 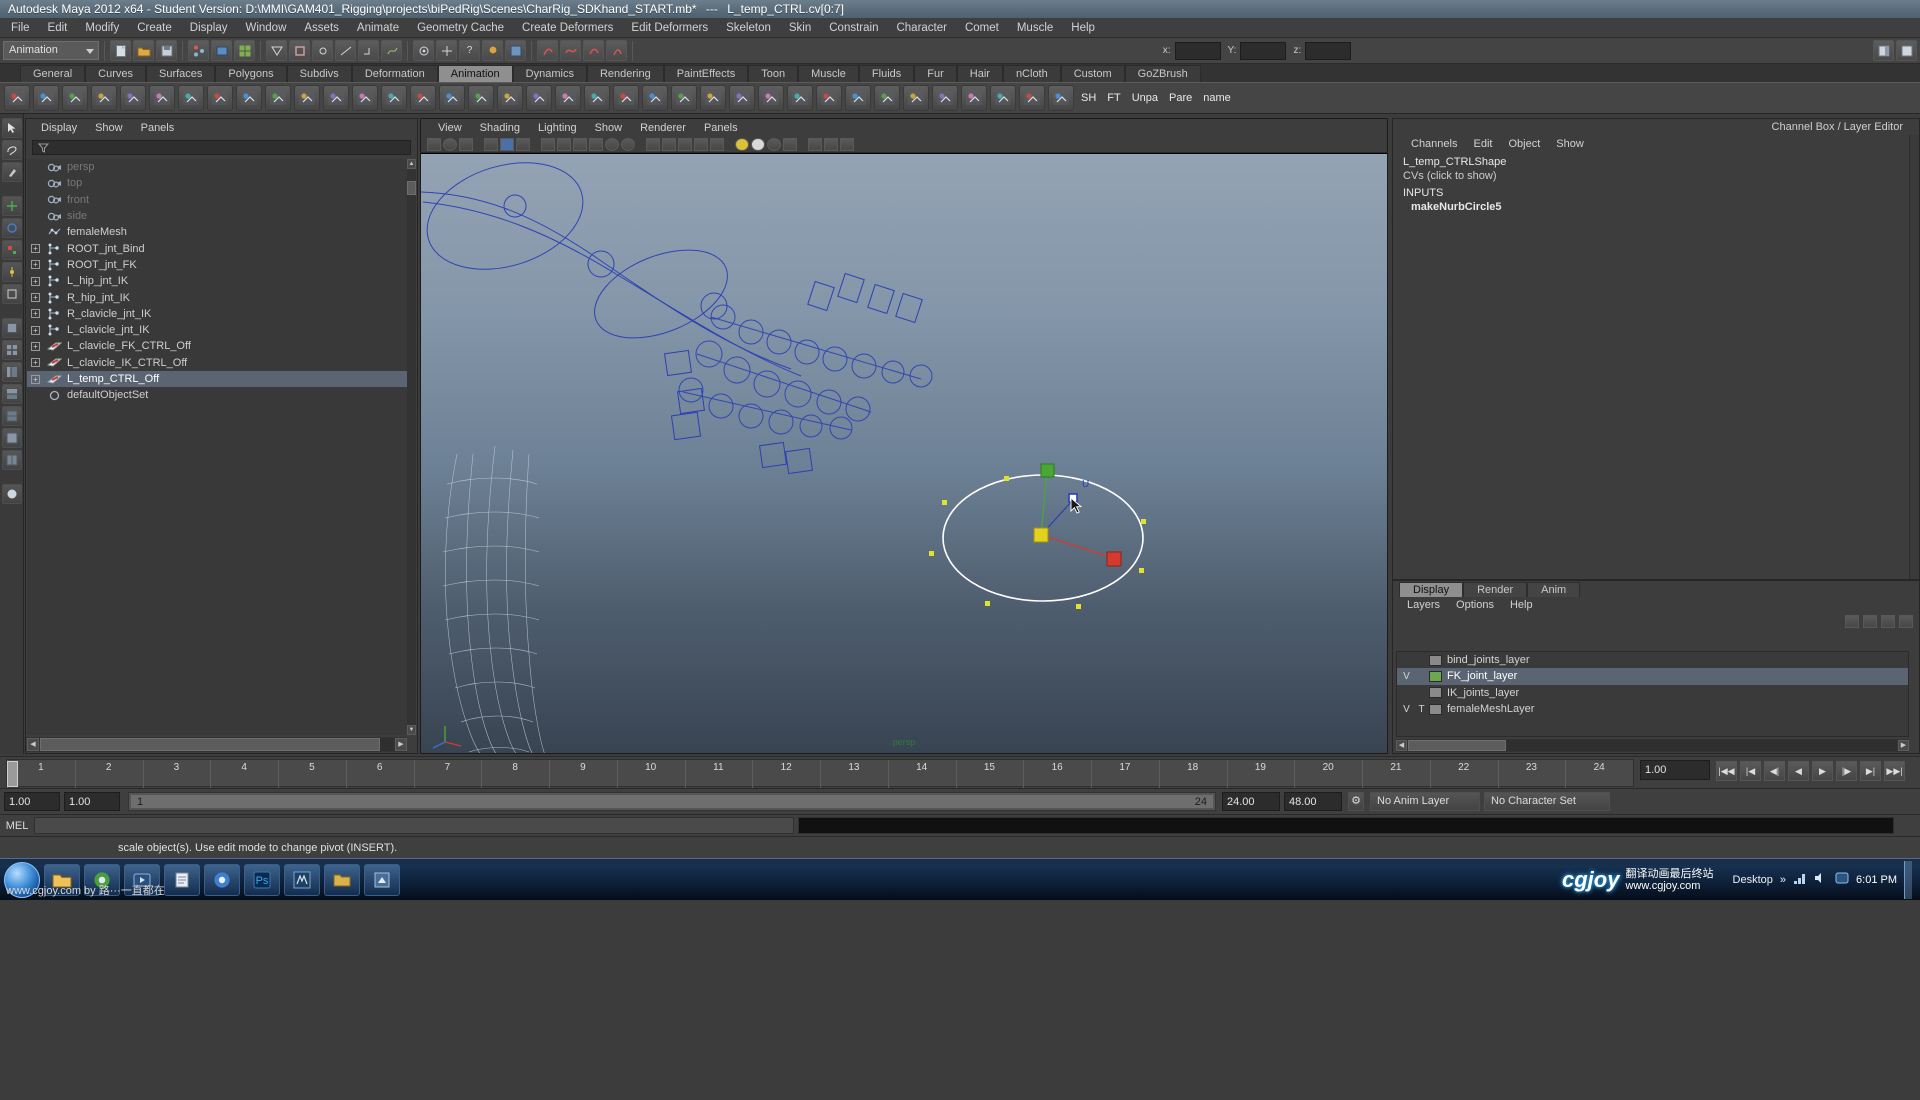 I want to click on tray-volume-icon, so click(x=1821, y=880).